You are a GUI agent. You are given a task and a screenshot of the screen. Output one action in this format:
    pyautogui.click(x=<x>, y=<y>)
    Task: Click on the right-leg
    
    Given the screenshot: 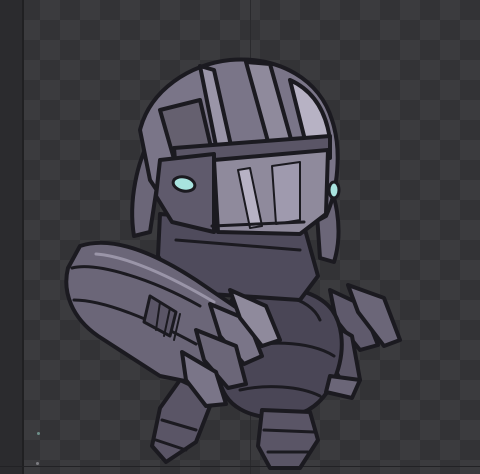 What is the action you would take?
    pyautogui.click(x=288, y=439)
    